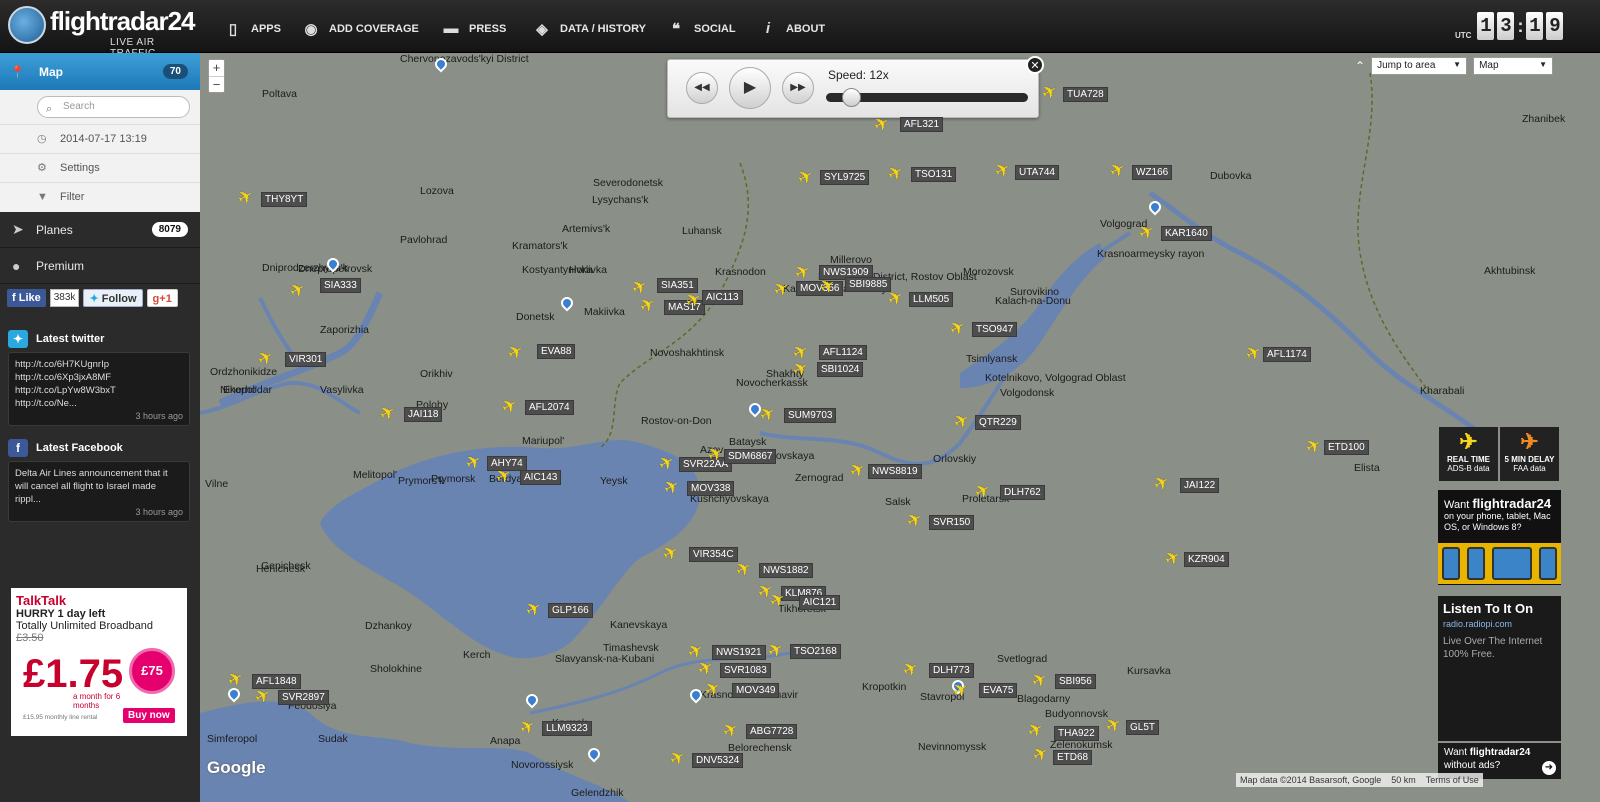  I want to click on flight-callsign-label: EVA75, so click(998, 690).